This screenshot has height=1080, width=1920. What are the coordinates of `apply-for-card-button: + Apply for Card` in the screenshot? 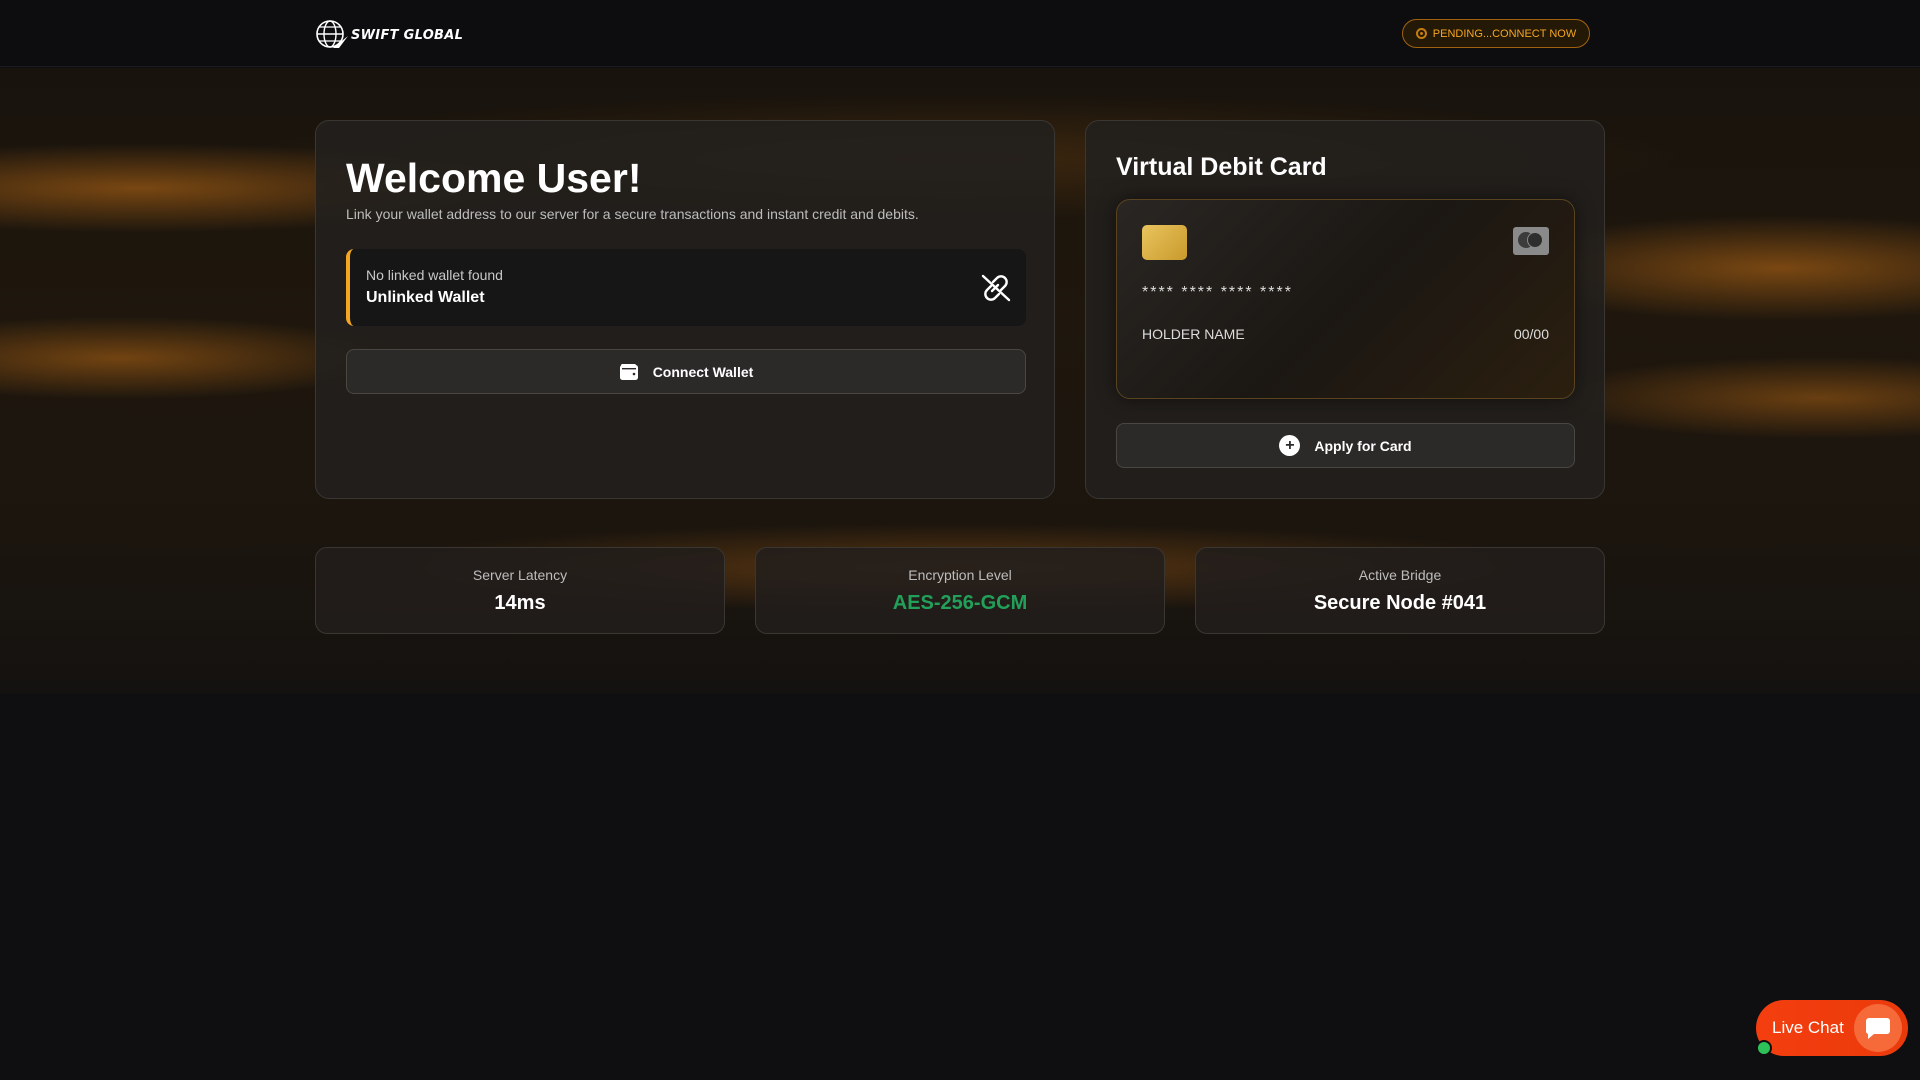 It's located at (1345, 445).